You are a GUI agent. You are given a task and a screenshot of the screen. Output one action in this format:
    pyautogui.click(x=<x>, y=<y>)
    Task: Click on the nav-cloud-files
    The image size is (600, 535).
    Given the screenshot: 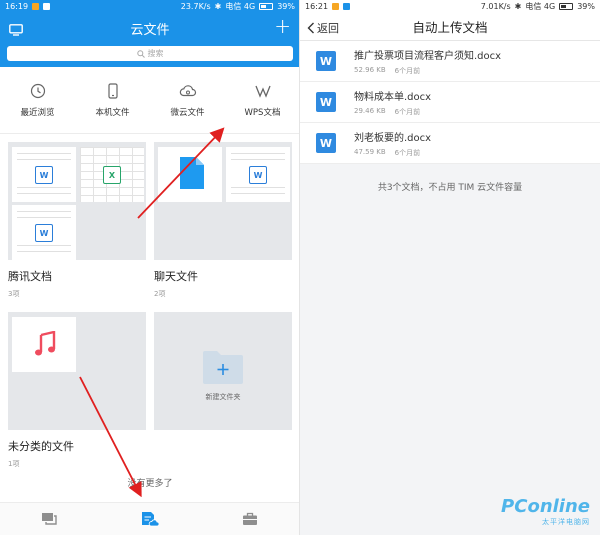 What is the action you would take?
    pyautogui.click(x=150, y=519)
    